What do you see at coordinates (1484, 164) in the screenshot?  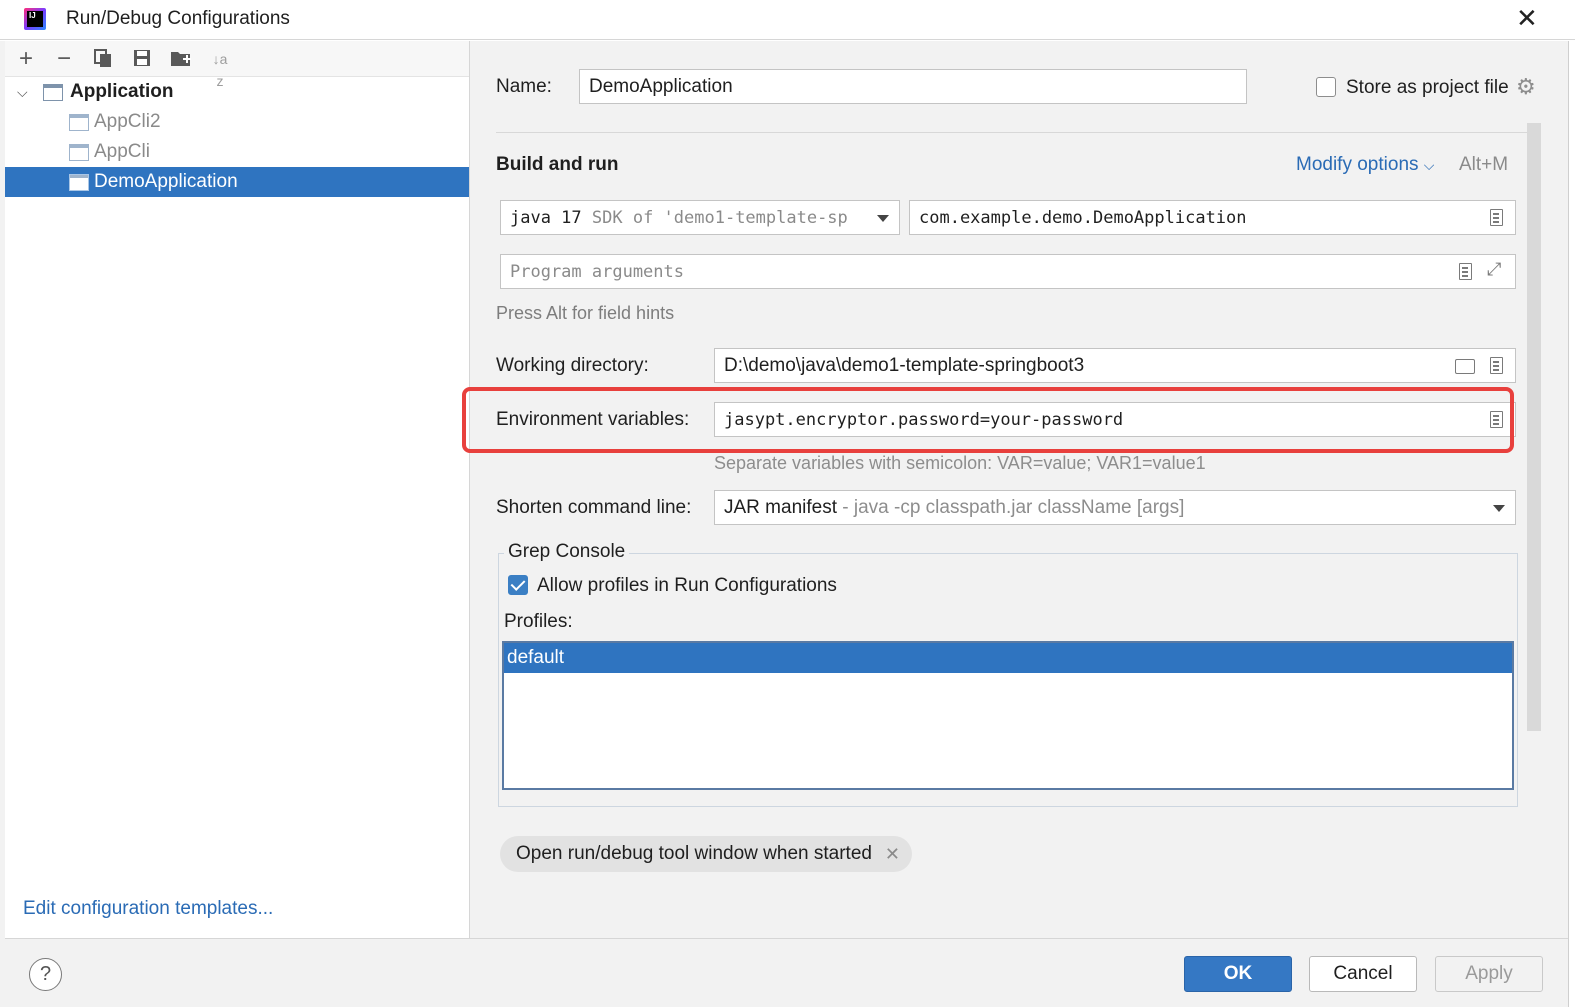 I see `modify-options-shortcut: Alt+M` at bounding box center [1484, 164].